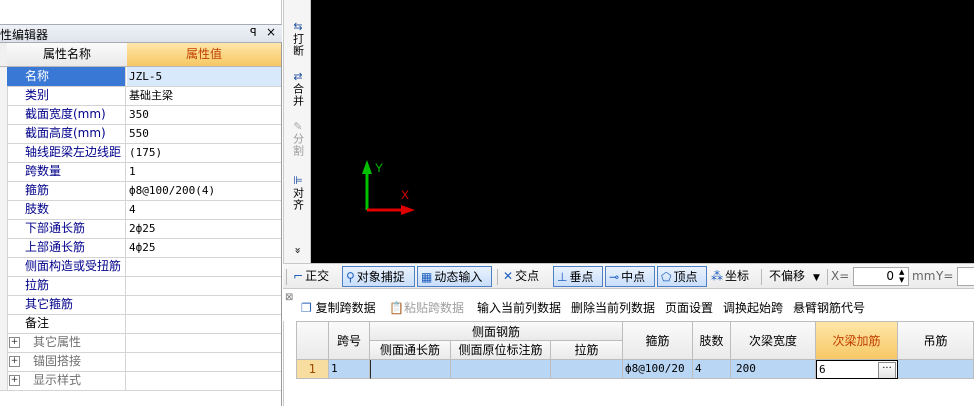 Image resolution: width=974 pixels, height=406 pixels. What do you see at coordinates (753, 307) in the screenshot?
I see `swap-start-span-button: 调换起始跨` at bounding box center [753, 307].